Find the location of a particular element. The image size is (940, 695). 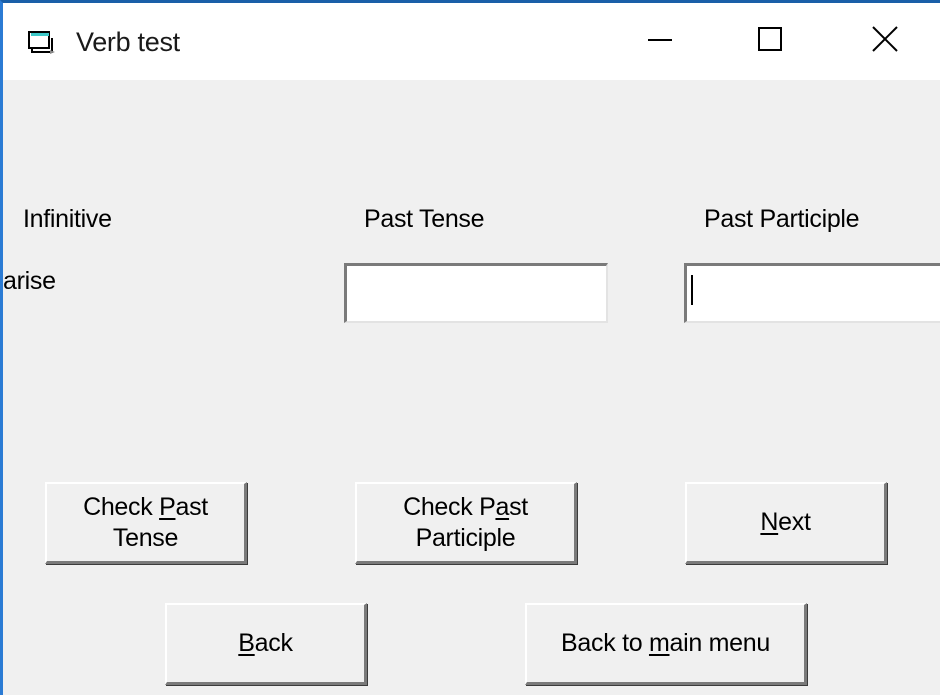

maximize-icon is located at coordinates (770, 41).